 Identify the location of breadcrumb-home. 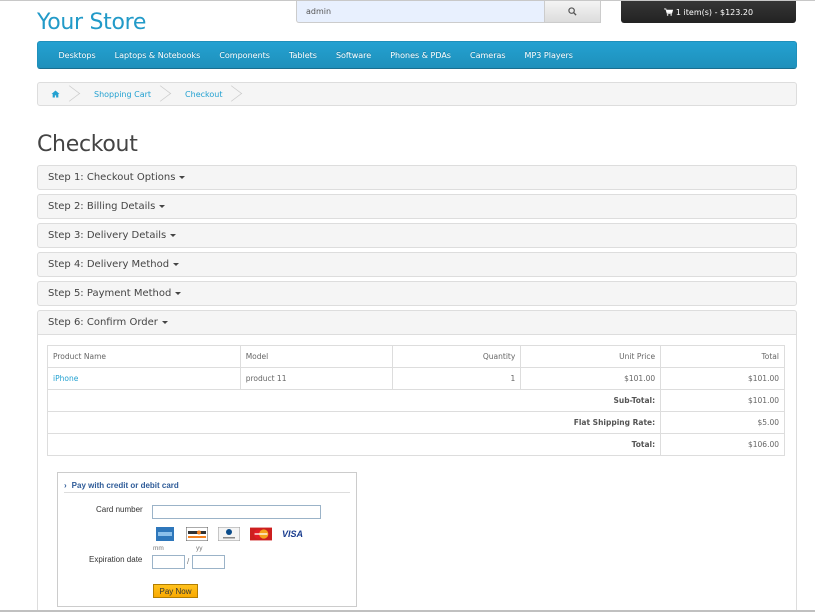
(57, 94).